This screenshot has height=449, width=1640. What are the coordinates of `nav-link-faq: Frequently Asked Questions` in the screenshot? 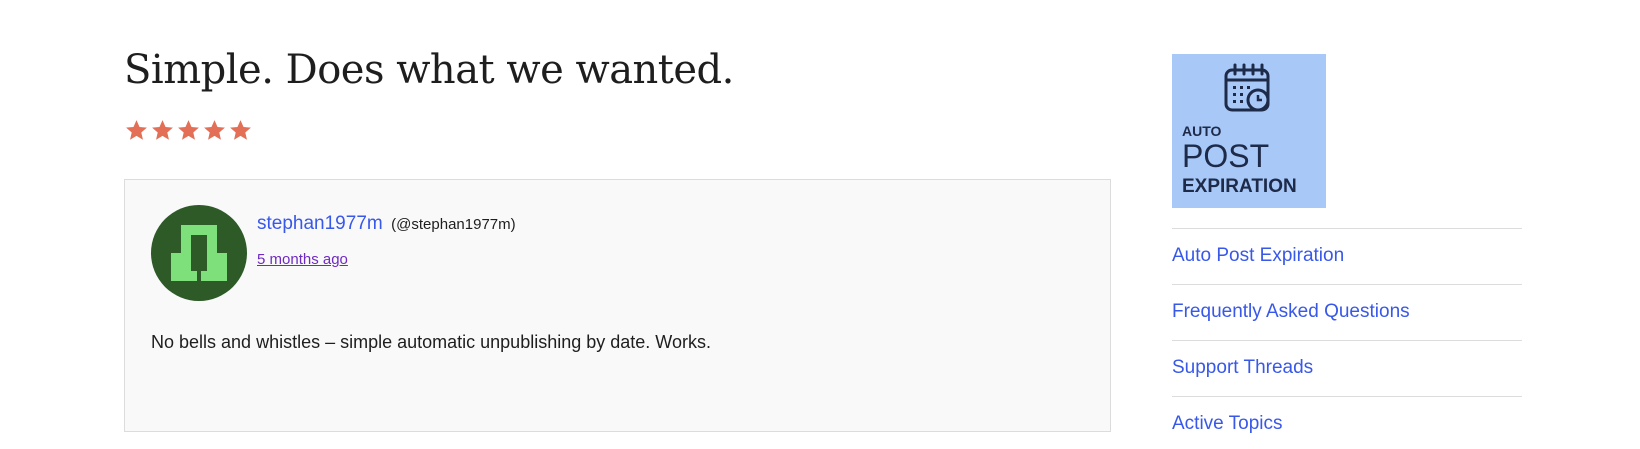 It's located at (1291, 311).